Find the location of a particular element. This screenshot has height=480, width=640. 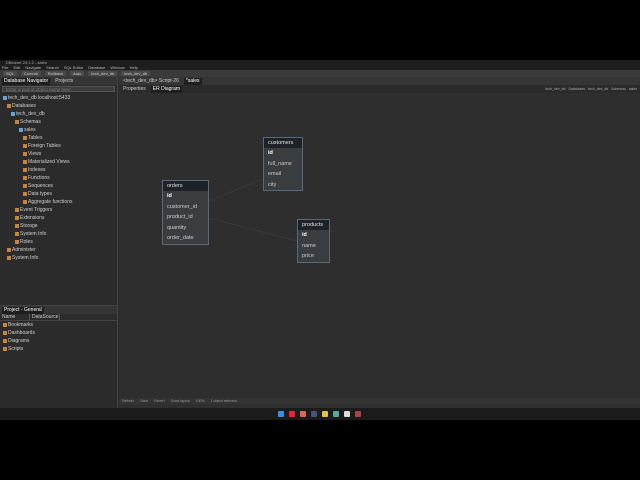

tree-item: Extensions is located at coordinates (58, 218).